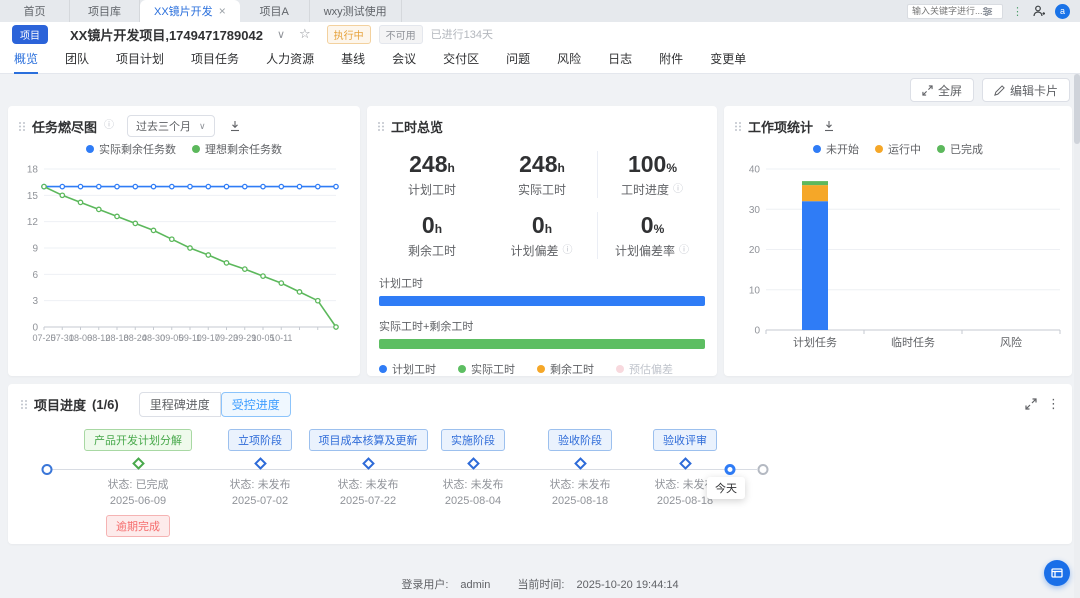  I want to click on legend-dot, so click(620, 369).